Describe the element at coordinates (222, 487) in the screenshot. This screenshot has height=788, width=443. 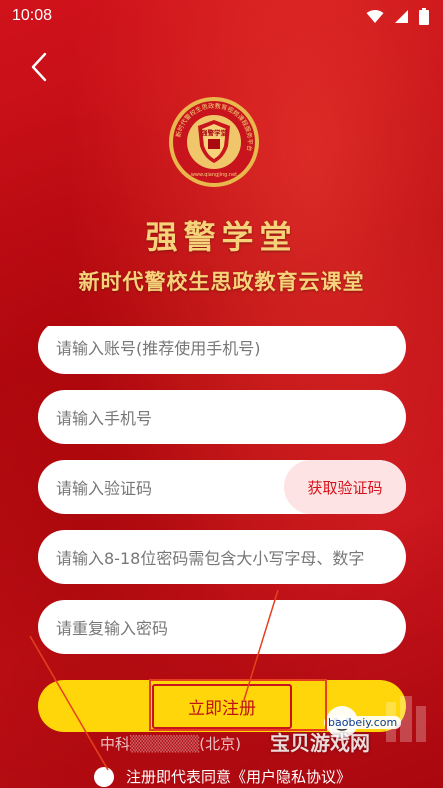
I see `verification-code-input: 请输入验证码 获取验证码` at that location.